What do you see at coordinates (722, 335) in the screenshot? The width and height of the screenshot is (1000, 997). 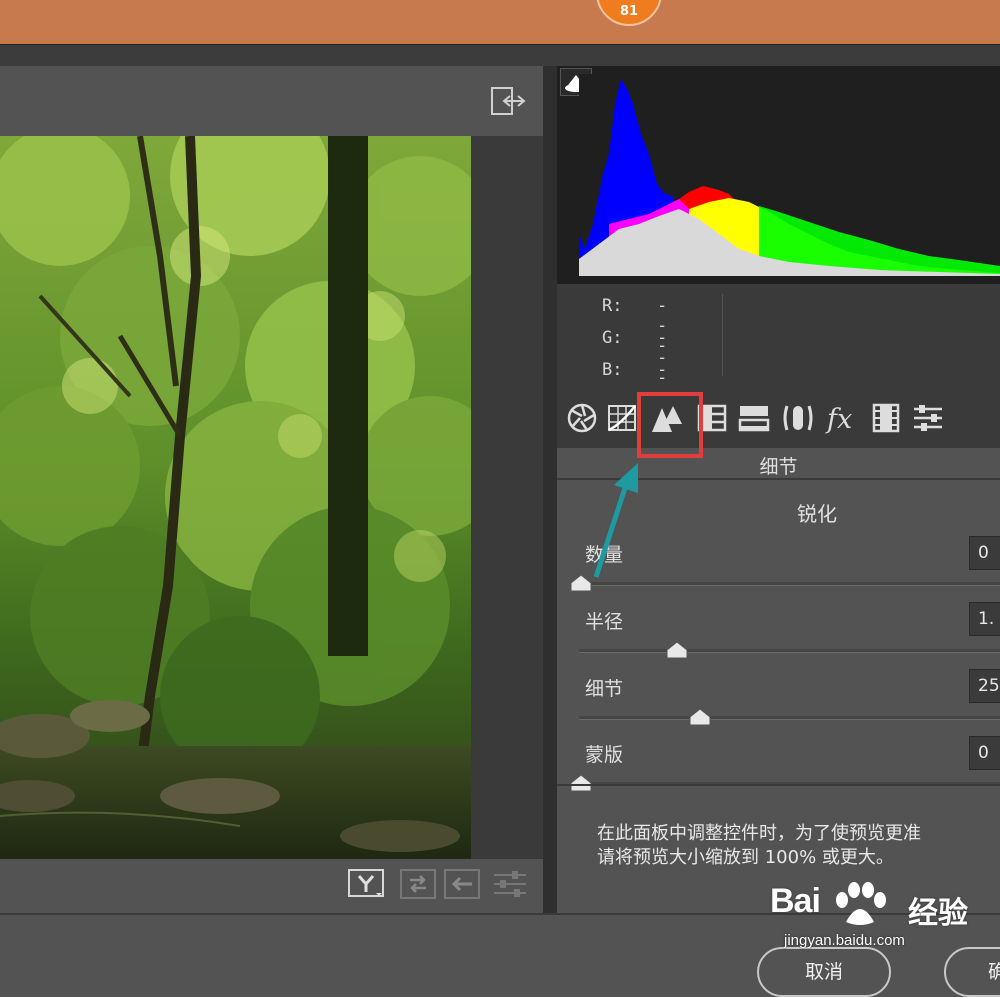 I see `readout-divider` at bounding box center [722, 335].